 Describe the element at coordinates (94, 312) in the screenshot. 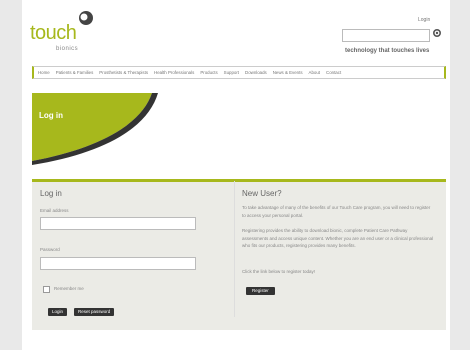

I see `reset-password-button: Reset password` at that location.